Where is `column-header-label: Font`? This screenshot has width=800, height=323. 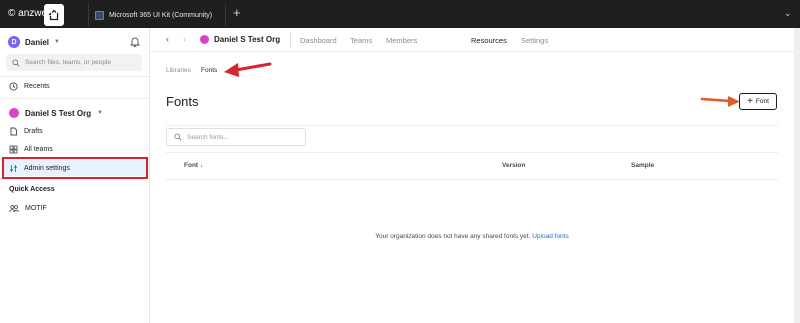 column-header-label: Font is located at coordinates (191, 165).